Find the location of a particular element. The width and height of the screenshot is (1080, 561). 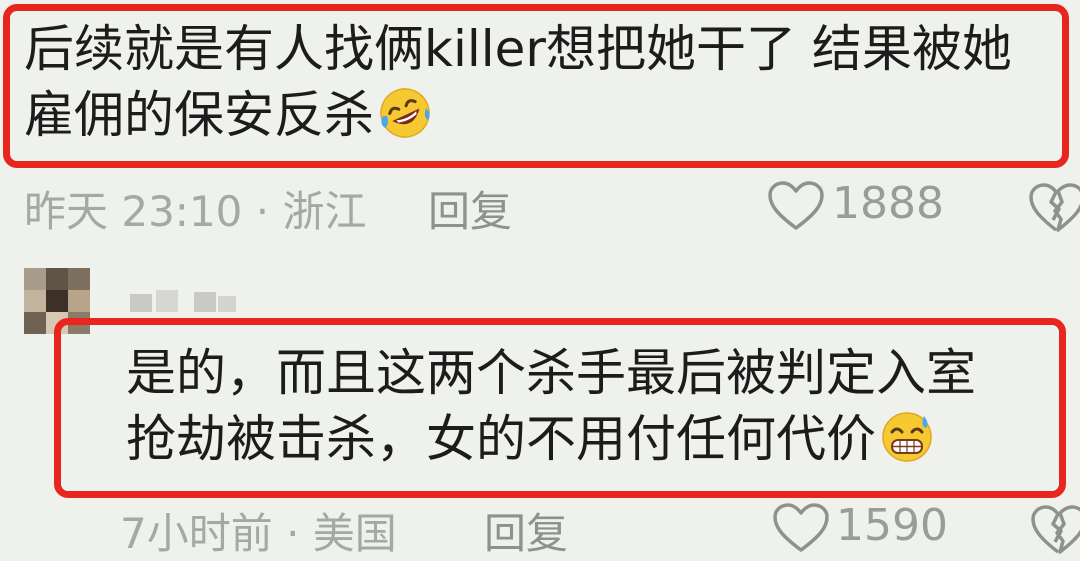

comment-1-line-2: 雇佣的保安反杀 is located at coordinates (518, 115).